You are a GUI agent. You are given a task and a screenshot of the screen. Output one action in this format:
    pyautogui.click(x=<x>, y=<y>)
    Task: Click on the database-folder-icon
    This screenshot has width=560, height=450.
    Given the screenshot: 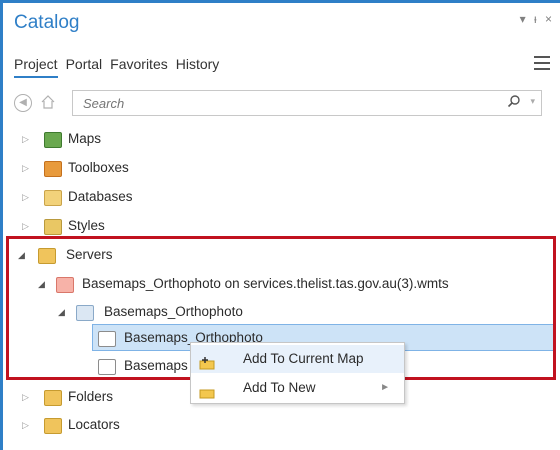 What is the action you would take?
    pyautogui.click(x=53, y=198)
    